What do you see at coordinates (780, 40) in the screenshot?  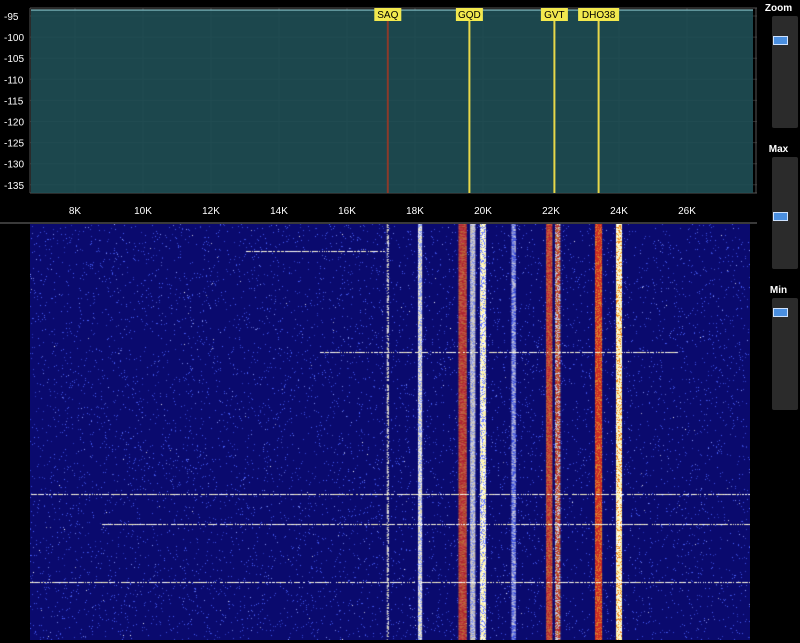 I see `zoom-slider-thumb` at bounding box center [780, 40].